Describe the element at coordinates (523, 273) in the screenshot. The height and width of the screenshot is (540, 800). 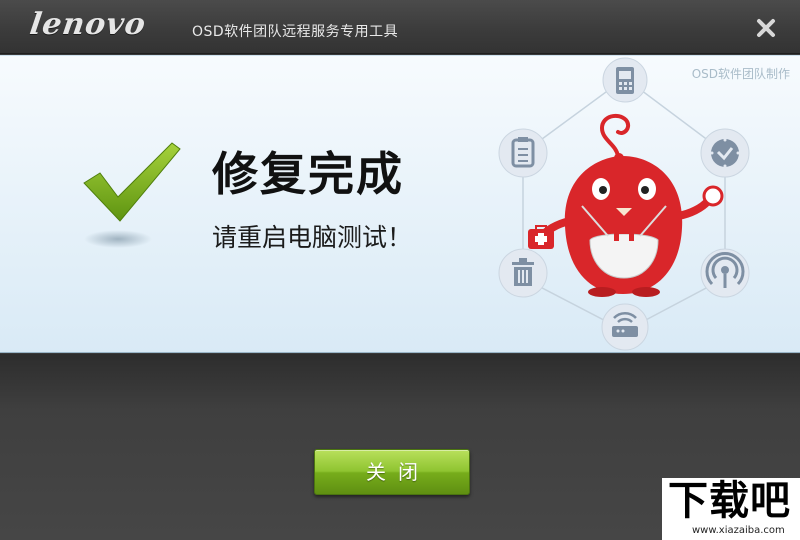
I see `trash-icon` at that location.